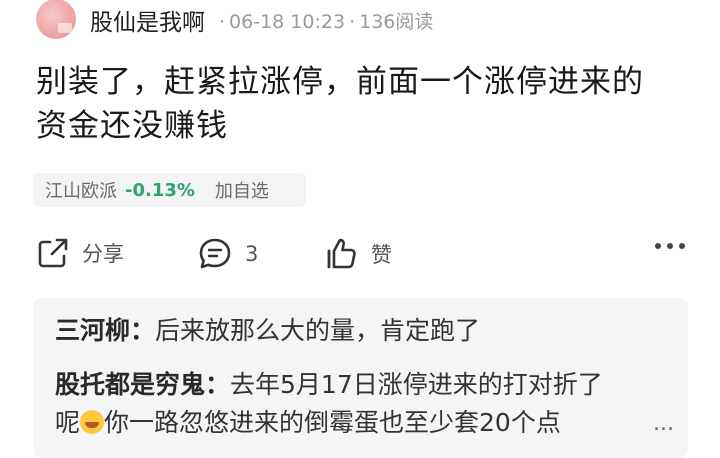 The image size is (720, 458). Describe the element at coordinates (332, 422) in the screenshot. I see `reply-text: 你一路忽悠进来的倒霉蛋也至少套20个点` at that location.